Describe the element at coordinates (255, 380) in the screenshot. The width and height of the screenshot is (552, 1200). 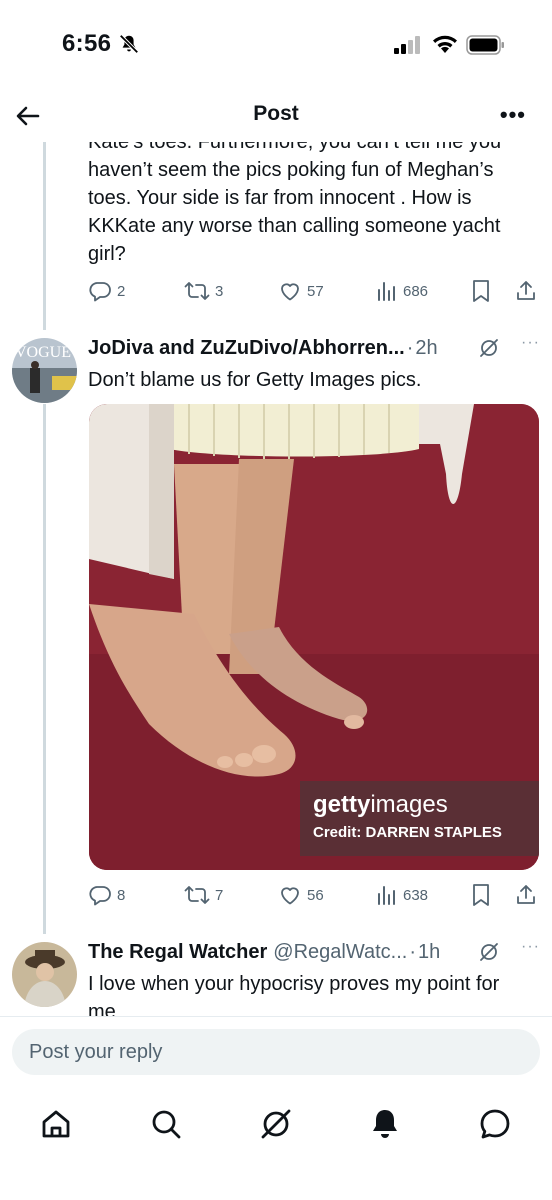
I see `tweet-text: Don’t blame us for Getty Images pics.` at that location.